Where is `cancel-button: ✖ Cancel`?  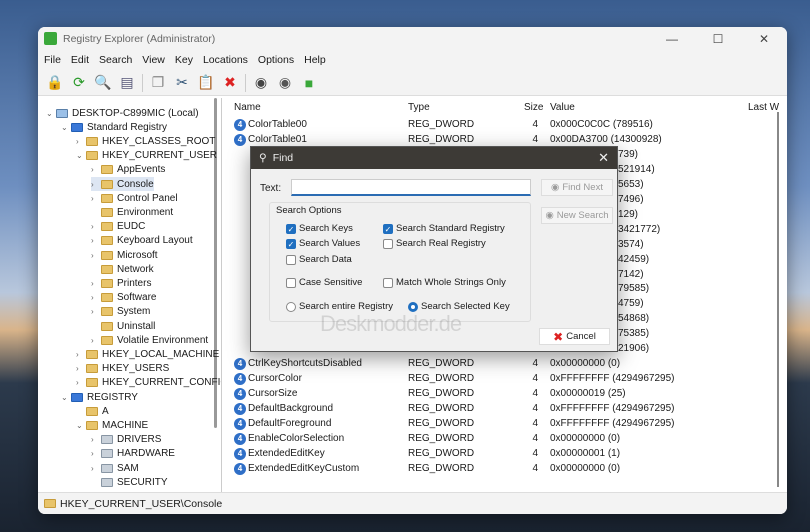 cancel-button: ✖ Cancel is located at coordinates (574, 336).